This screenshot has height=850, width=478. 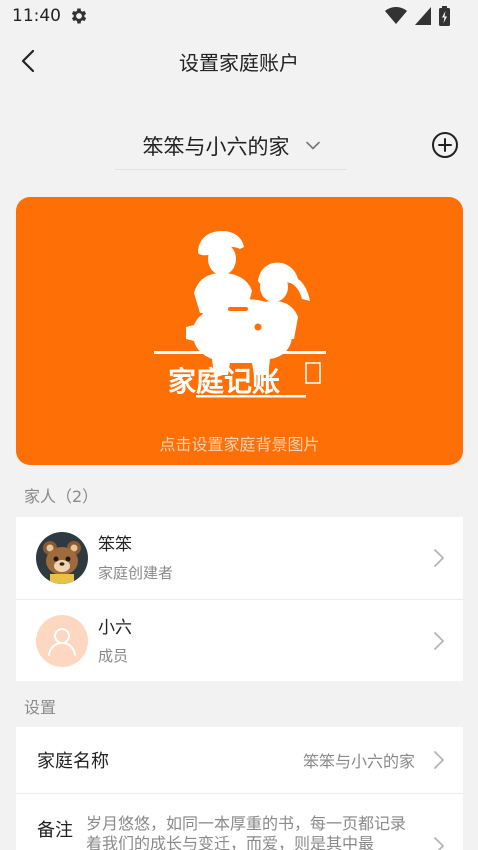 I want to click on chevron-down-icon, so click(x=312, y=145).